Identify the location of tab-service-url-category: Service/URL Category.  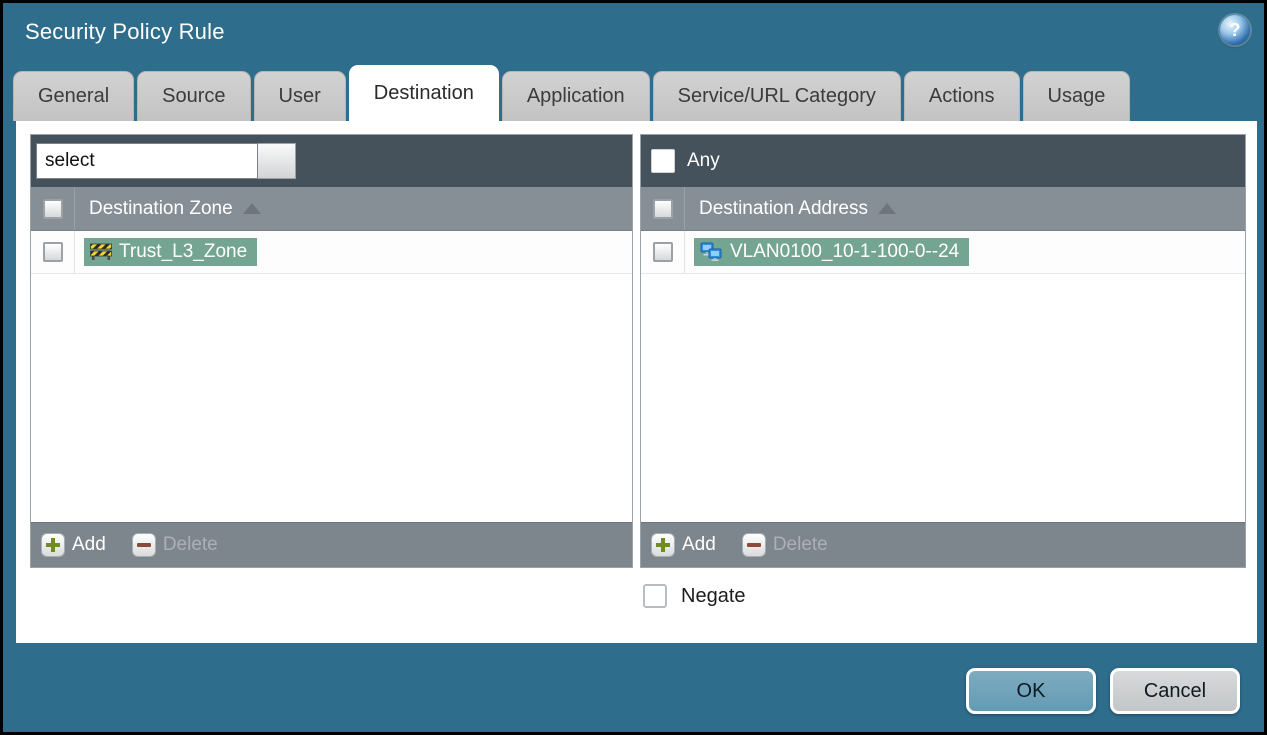
(776, 96).